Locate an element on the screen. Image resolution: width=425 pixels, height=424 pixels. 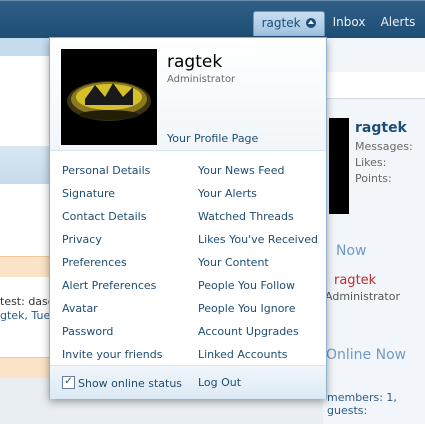
bg-sidebar-likes: Likes: is located at coordinates (371, 162).